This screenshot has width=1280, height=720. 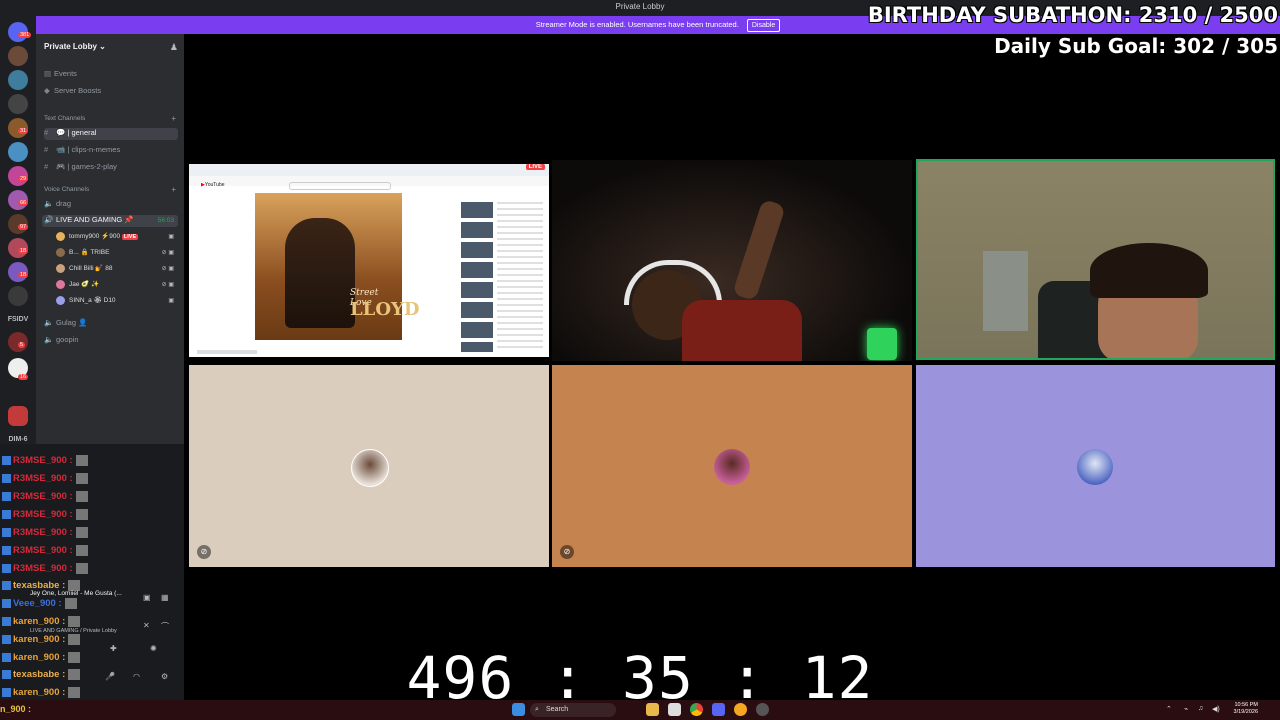 I want to click on tile-camera-2-speaking, so click(x=1095, y=259).